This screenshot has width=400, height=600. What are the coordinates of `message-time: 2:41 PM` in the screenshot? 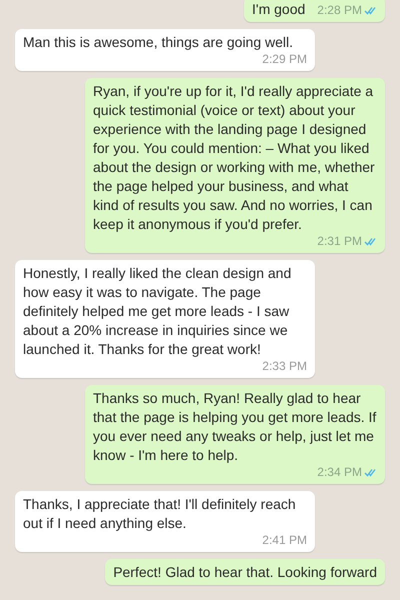 It's located at (284, 540).